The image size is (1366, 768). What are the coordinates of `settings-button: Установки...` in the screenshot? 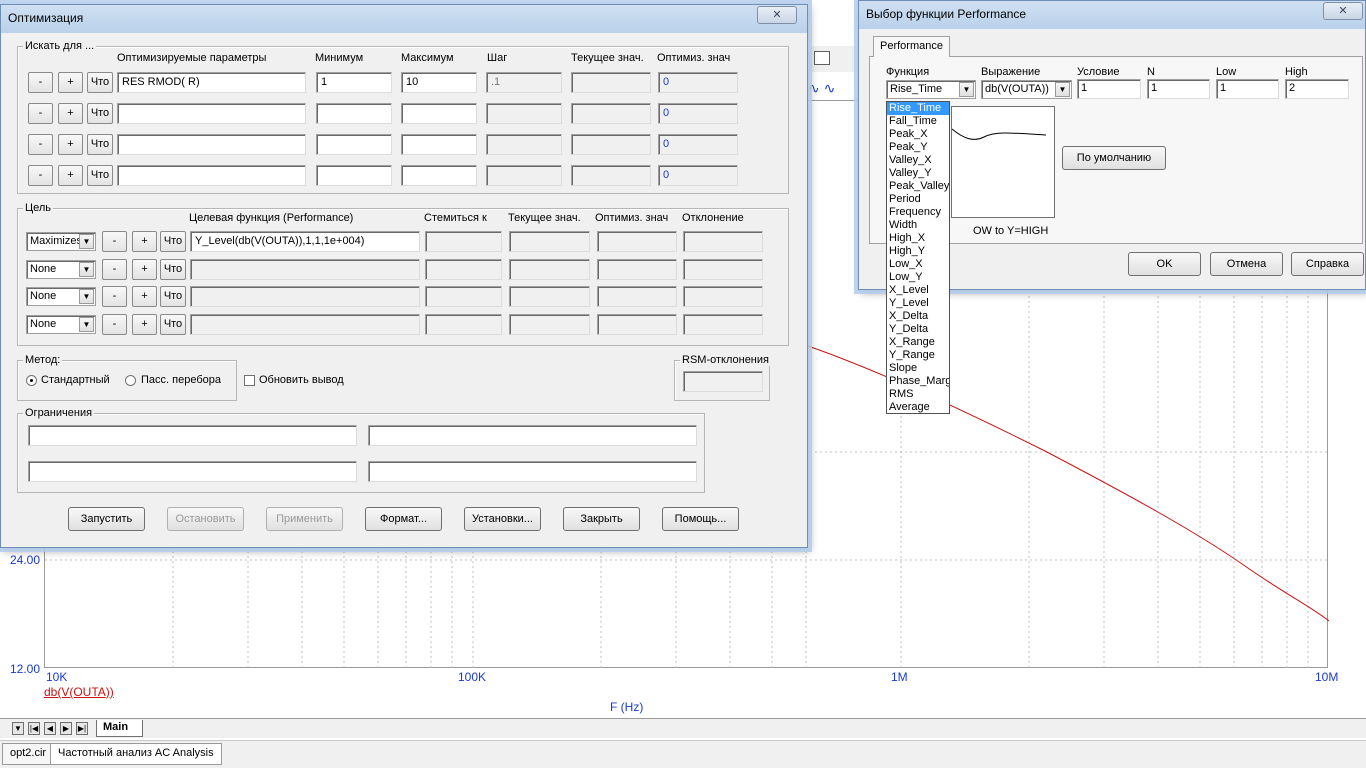 It's located at (502, 519).